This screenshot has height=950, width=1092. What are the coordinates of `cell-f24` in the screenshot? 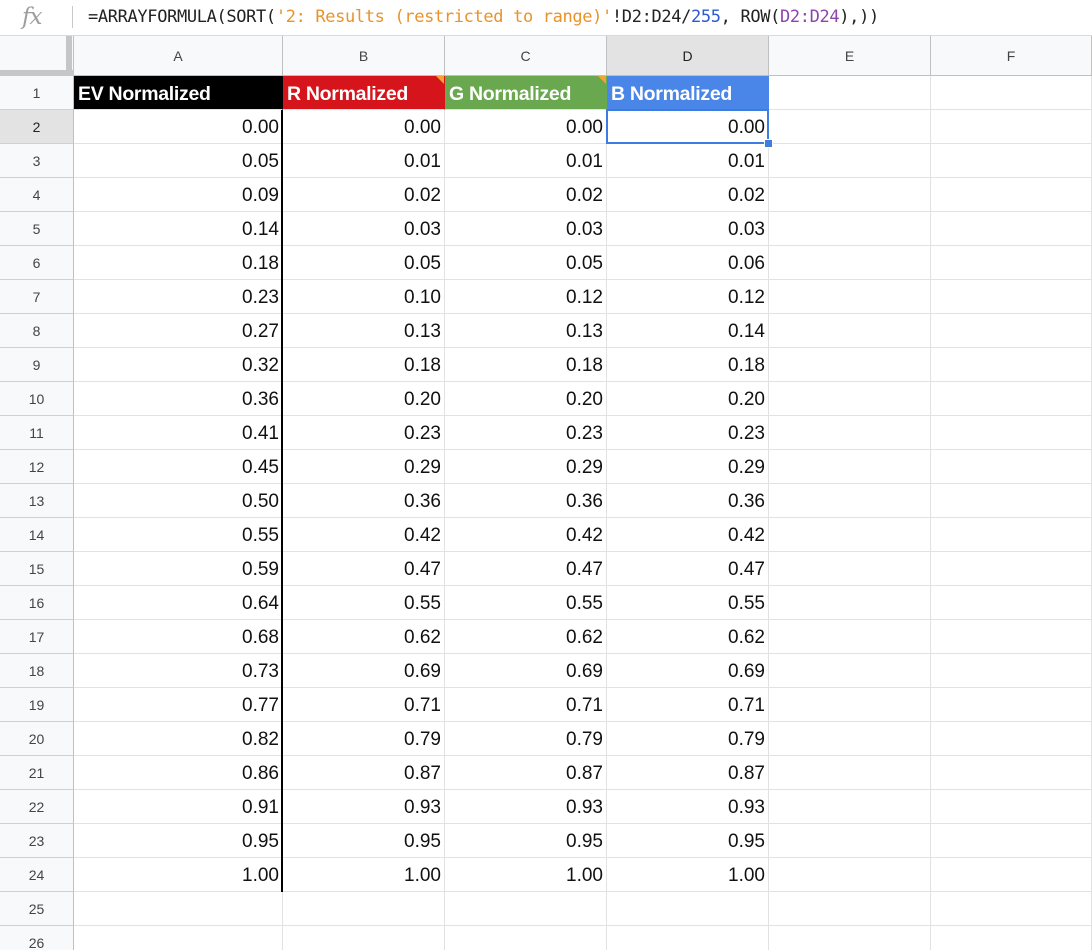 It's located at (1011, 875).